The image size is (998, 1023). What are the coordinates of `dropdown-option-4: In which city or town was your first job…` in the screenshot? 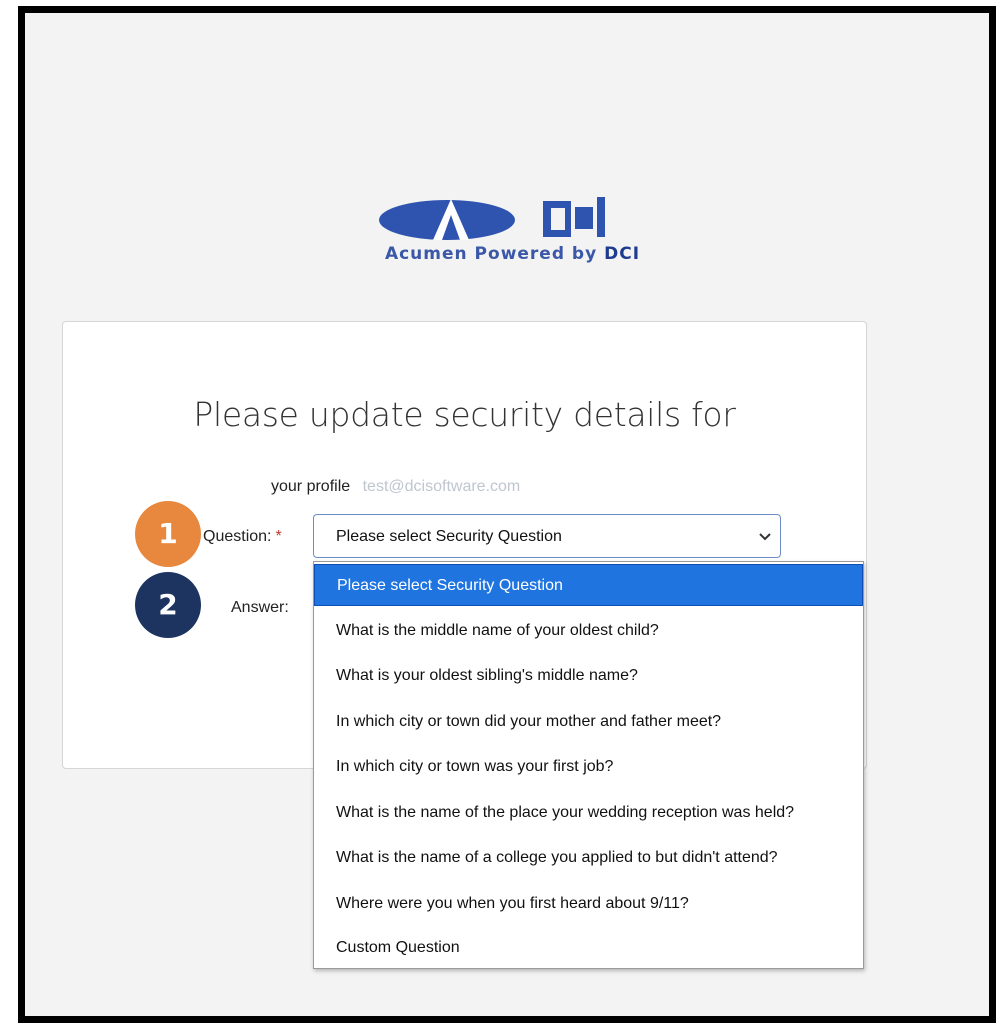 It's located at (588, 767).